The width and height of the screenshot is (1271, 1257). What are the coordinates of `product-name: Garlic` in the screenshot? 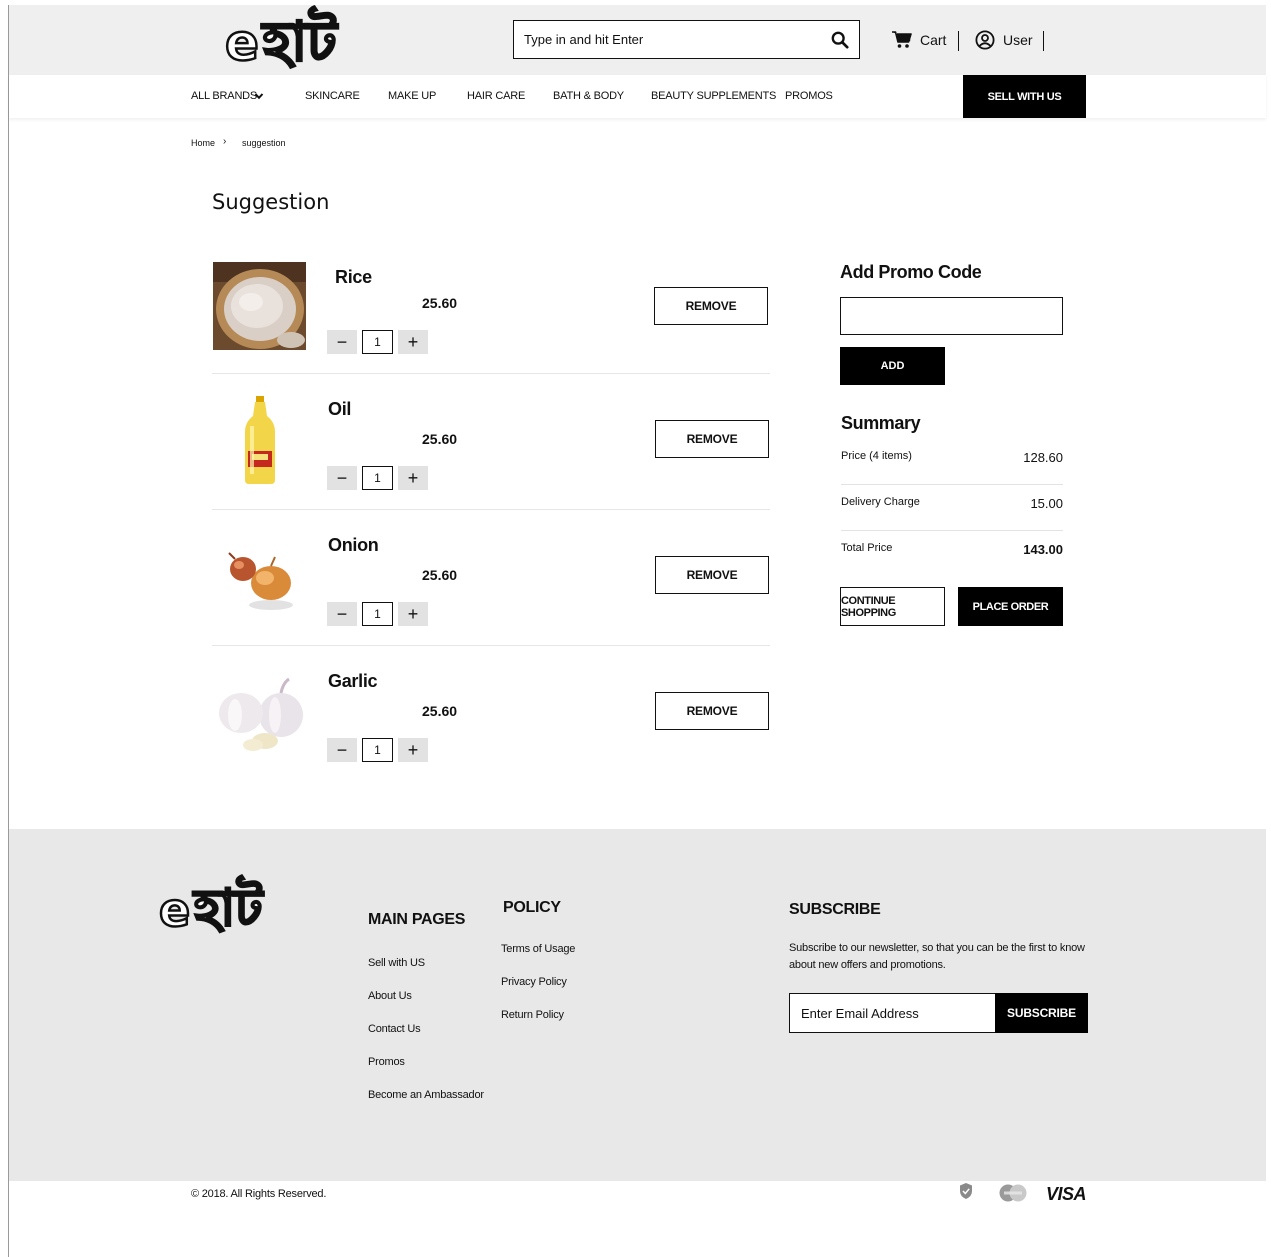 It's located at (353, 681).